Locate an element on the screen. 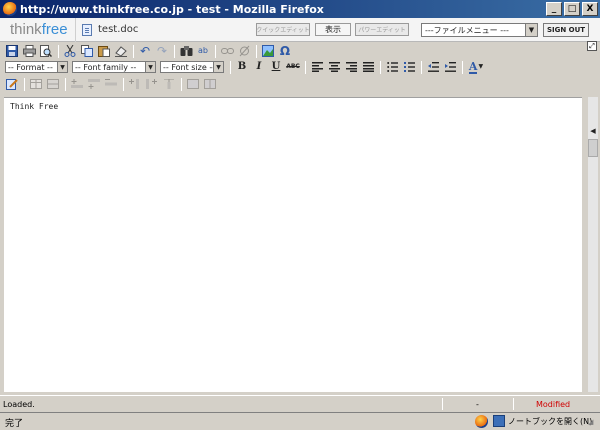 The height and width of the screenshot is (430, 600). browser-done-status: 完了 is located at coordinates (14, 424).